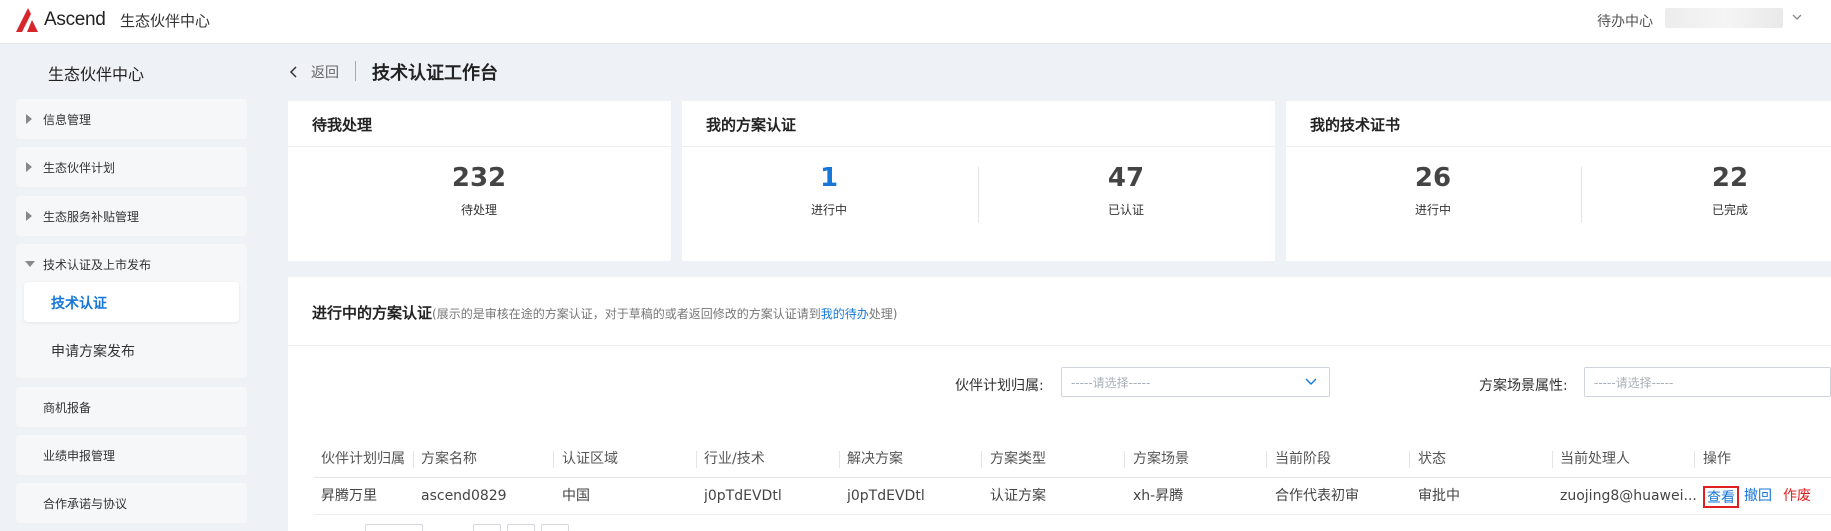 This screenshot has height=531, width=1831. I want to click on sidebar-item-label: 合作承诺与协议, so click(85, 504).